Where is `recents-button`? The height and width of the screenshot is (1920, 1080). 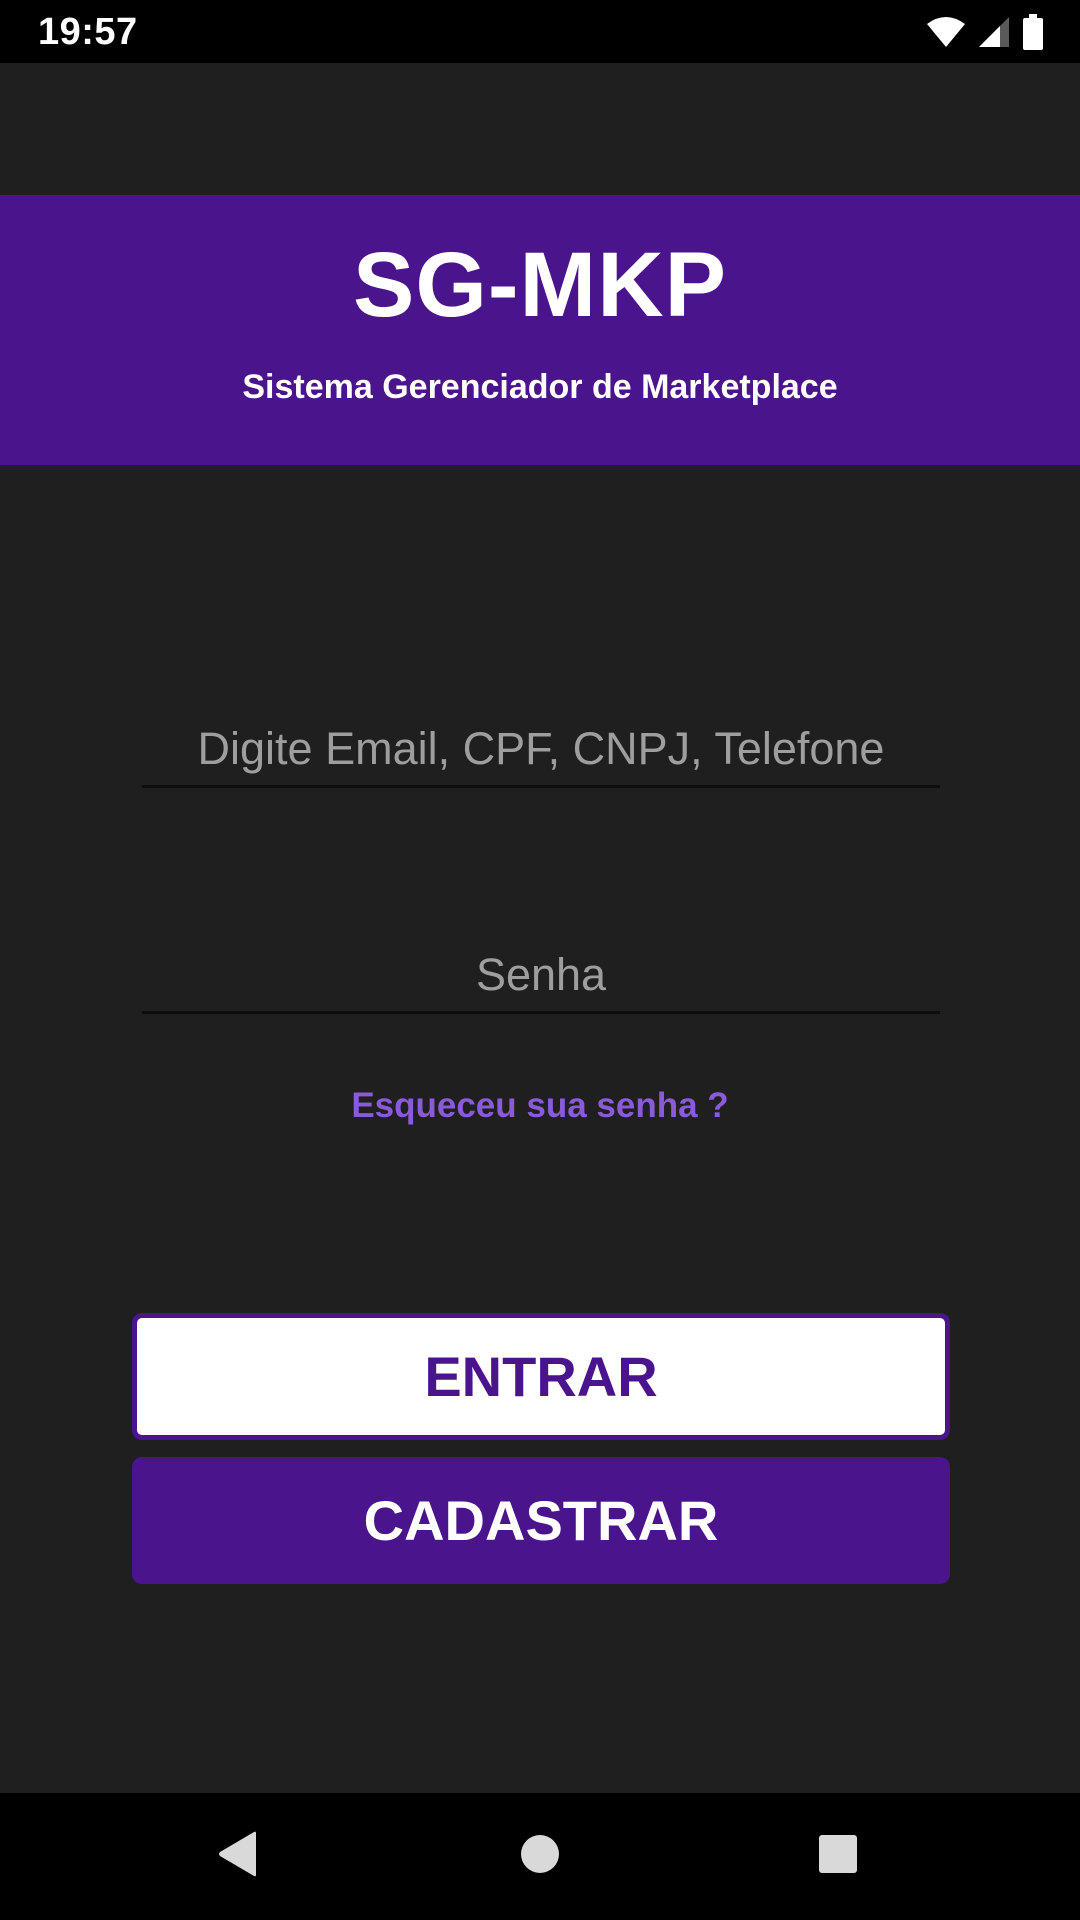
recents-button is located at coordinates (838, 1856).